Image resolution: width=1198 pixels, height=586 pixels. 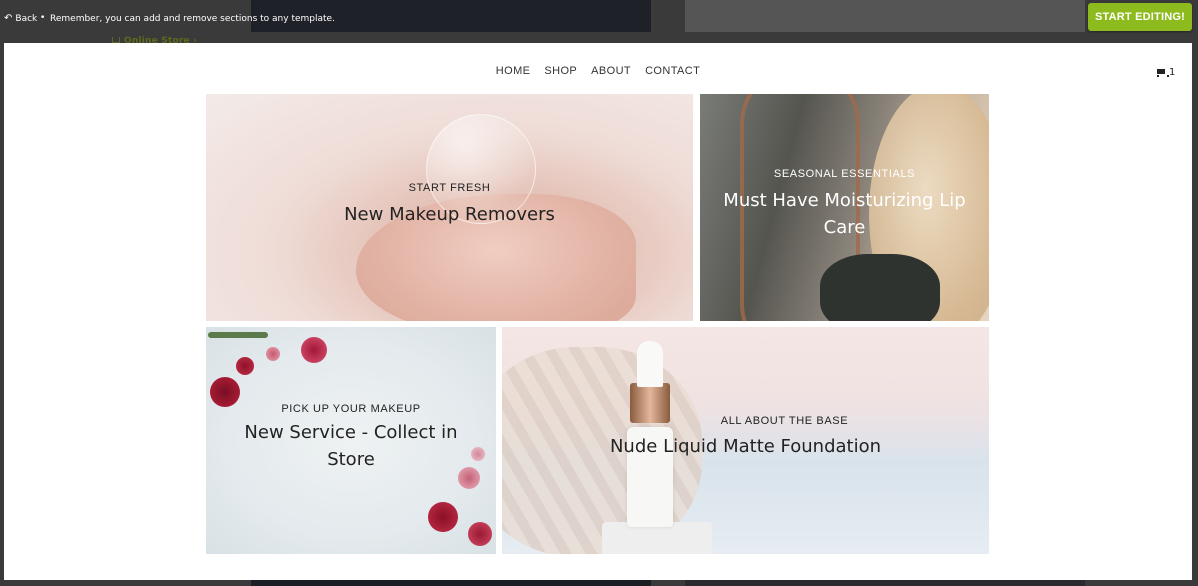 What do you see at coordinates (449, 214) in the screenshot?
I see `tile-headline: New Makeup Removers` at bounding box center [449, 214].